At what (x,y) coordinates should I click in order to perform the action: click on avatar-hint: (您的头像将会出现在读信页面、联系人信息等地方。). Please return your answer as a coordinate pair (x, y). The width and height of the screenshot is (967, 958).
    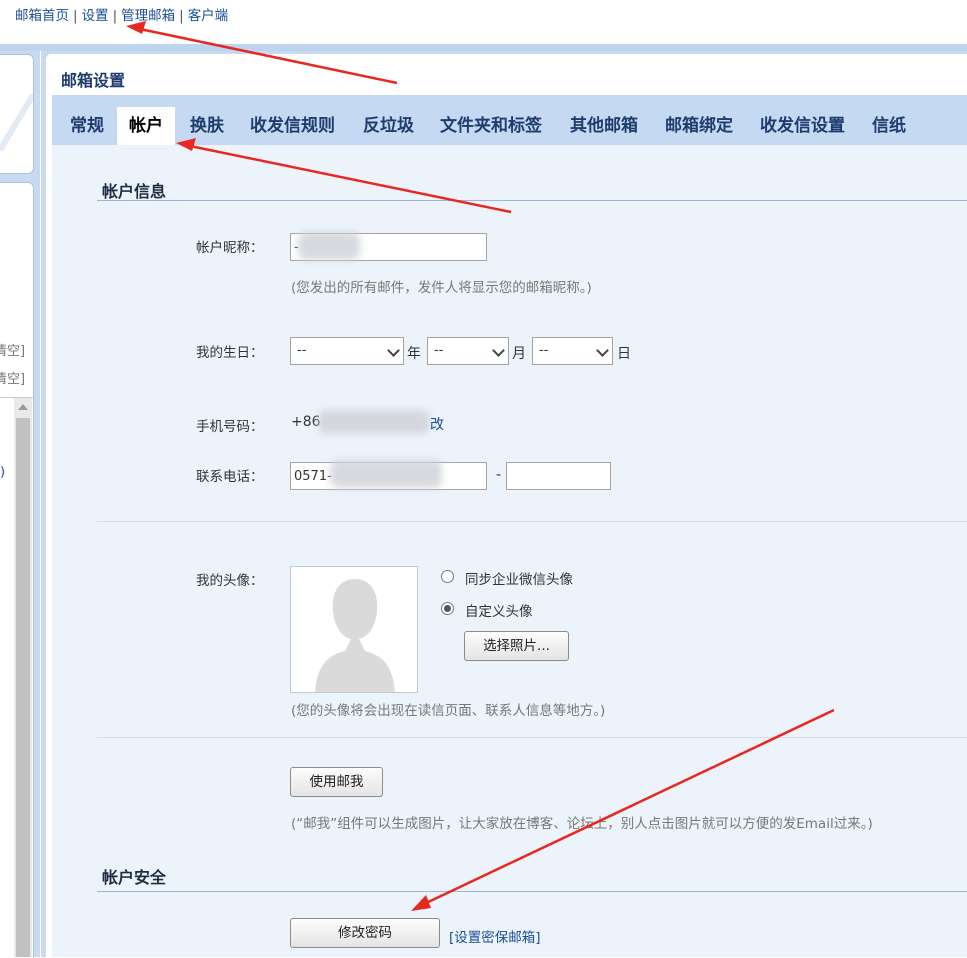
    Looking at the image, I should click on (448, 711).